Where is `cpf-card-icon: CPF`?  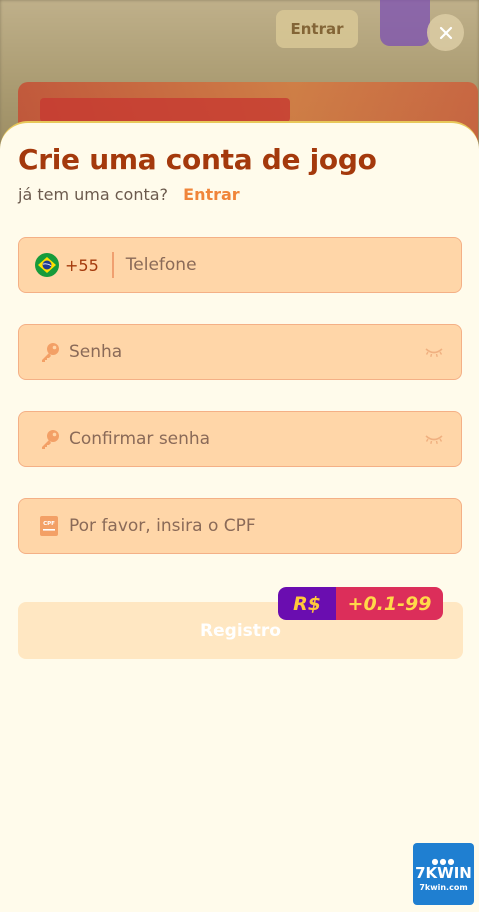
cpf-card-icon: CPF is located at coordinates (49, 526).